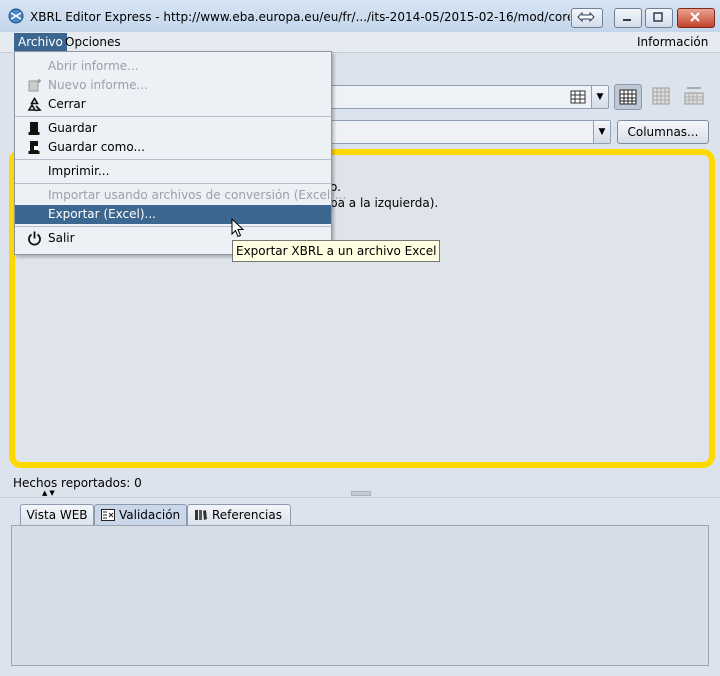 The width and height of the screenshot is (720, 676). Describe the element at coordinates (34, 238) in the screenshot. I see `power-icon` at that location.